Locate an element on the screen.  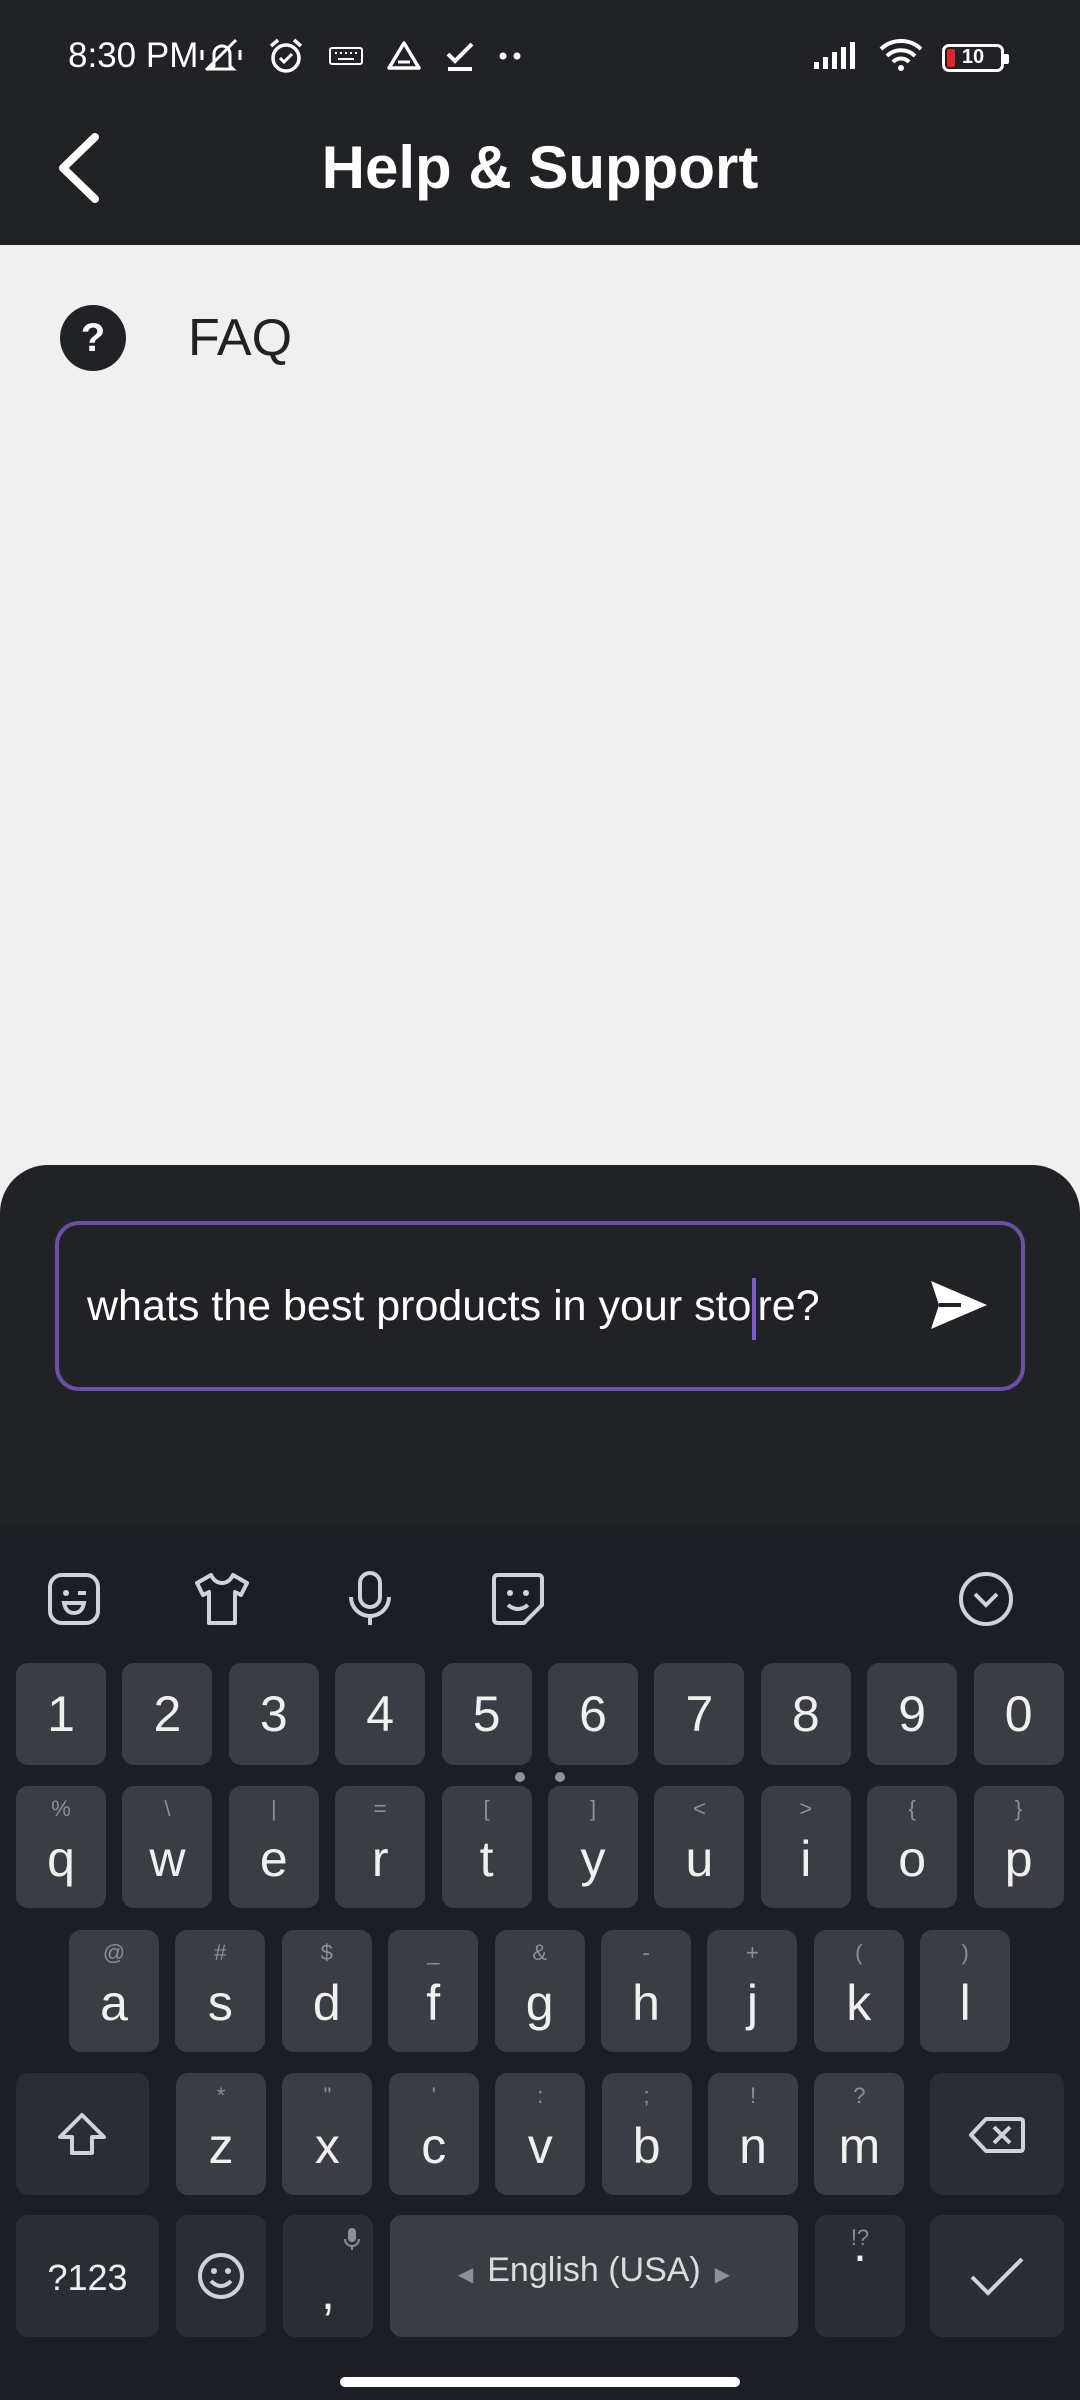
key-0-label: 0 is located at coordinates (1018, 1714).